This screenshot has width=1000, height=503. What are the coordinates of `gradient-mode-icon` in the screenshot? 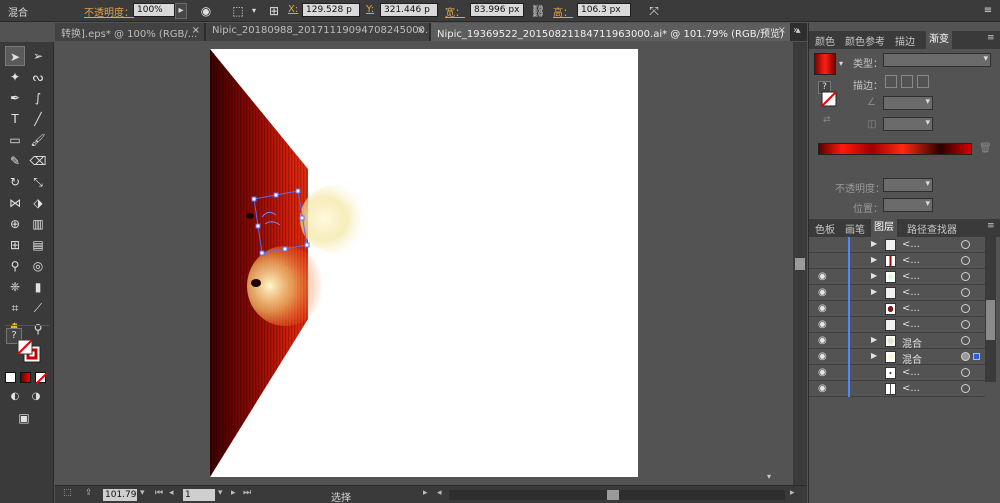 It's located at (25, 377).